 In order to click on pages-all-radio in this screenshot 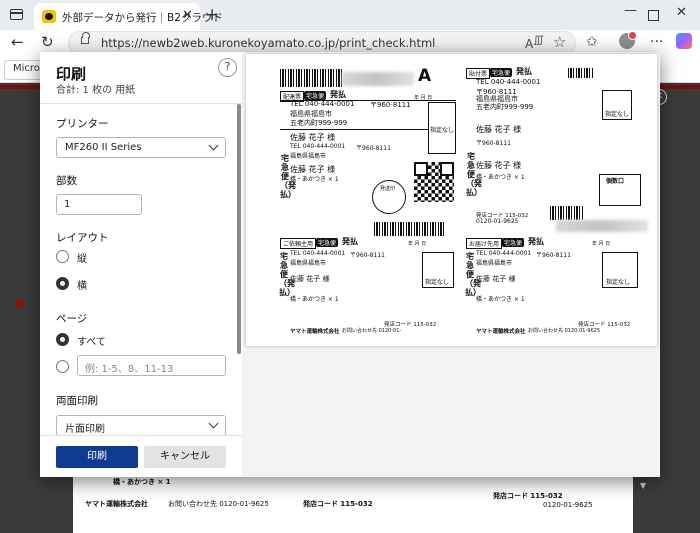, I will do `click(62, 339)`.